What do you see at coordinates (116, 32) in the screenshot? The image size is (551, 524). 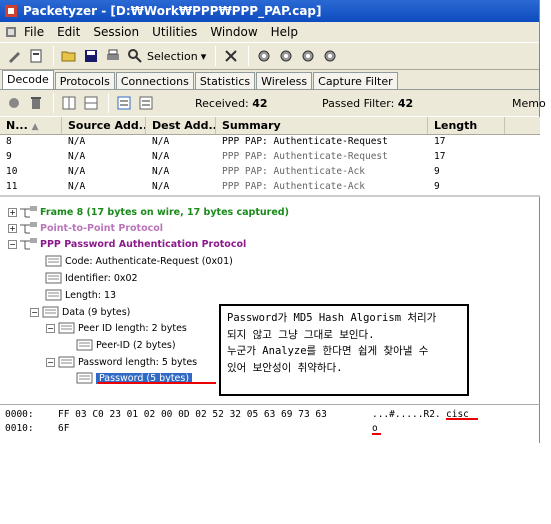 I see `menu-session: Session` at bounding box center [116, 32].